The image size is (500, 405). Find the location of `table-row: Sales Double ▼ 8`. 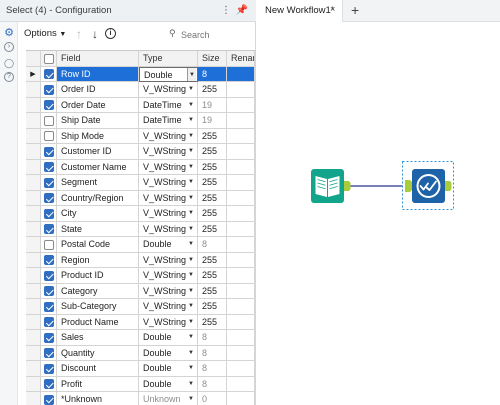

table-row: Sales Double ▼ 8 is located at coordinates (140, 338).